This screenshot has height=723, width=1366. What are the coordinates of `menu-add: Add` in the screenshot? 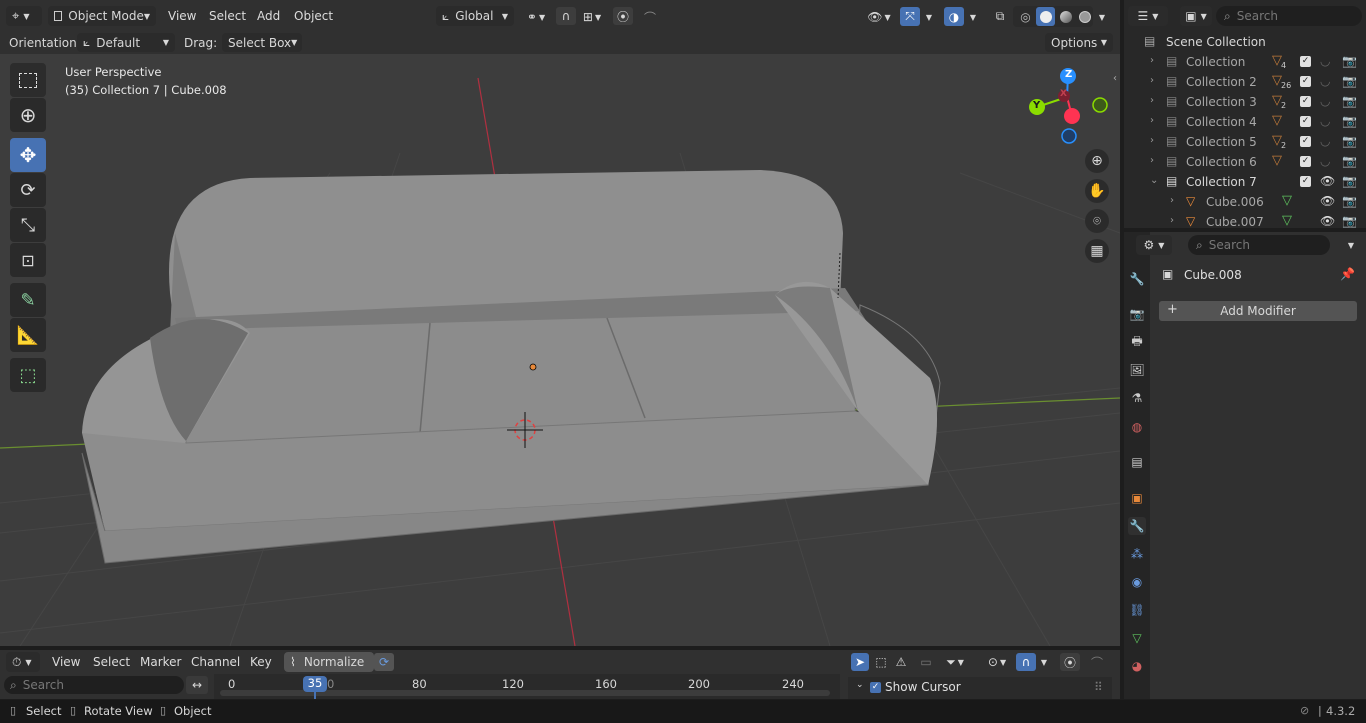 It's located at (268, 16).